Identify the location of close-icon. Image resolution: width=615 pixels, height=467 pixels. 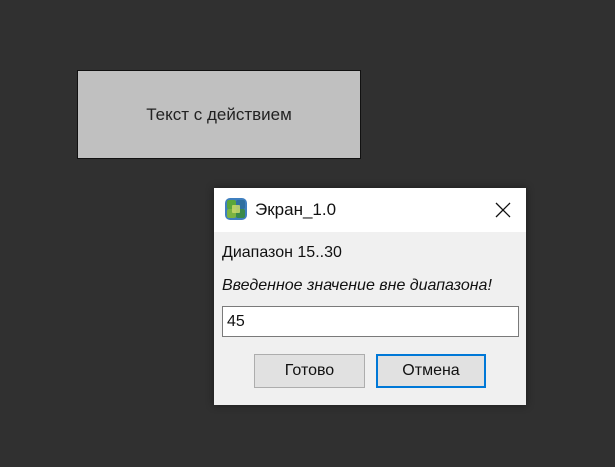
(503, 210).